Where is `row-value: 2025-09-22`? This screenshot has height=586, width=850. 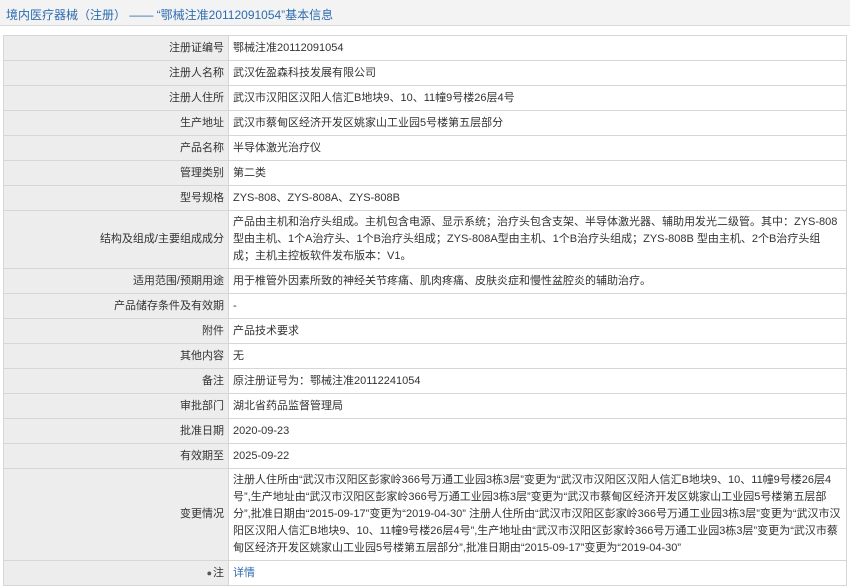 row-value: 2025-09-22 is located at coordinates (537, 456).